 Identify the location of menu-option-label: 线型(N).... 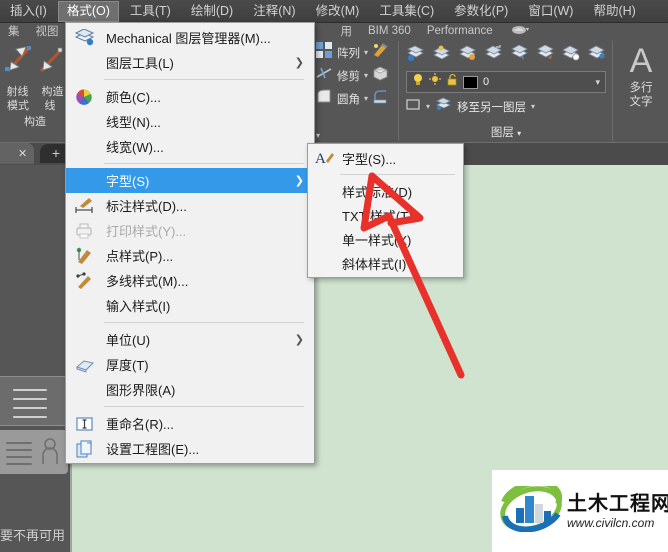
(133, 122).